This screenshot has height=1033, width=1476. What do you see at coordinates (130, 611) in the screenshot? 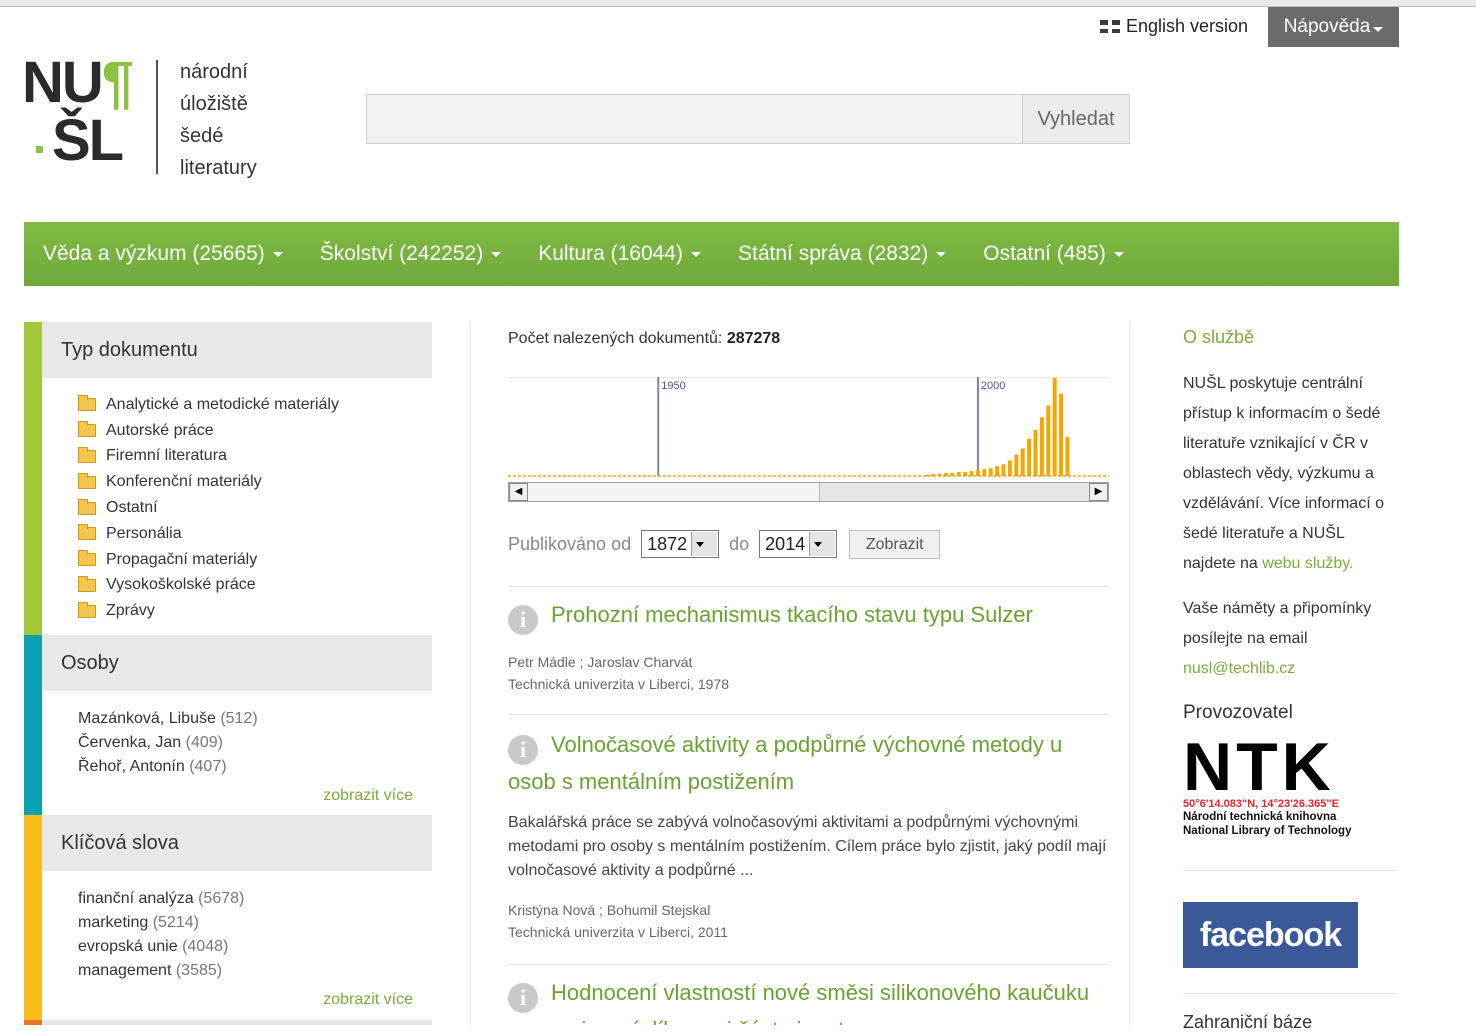
I see `doc-type-label: Zprávy` at bounding box center [130, 611].